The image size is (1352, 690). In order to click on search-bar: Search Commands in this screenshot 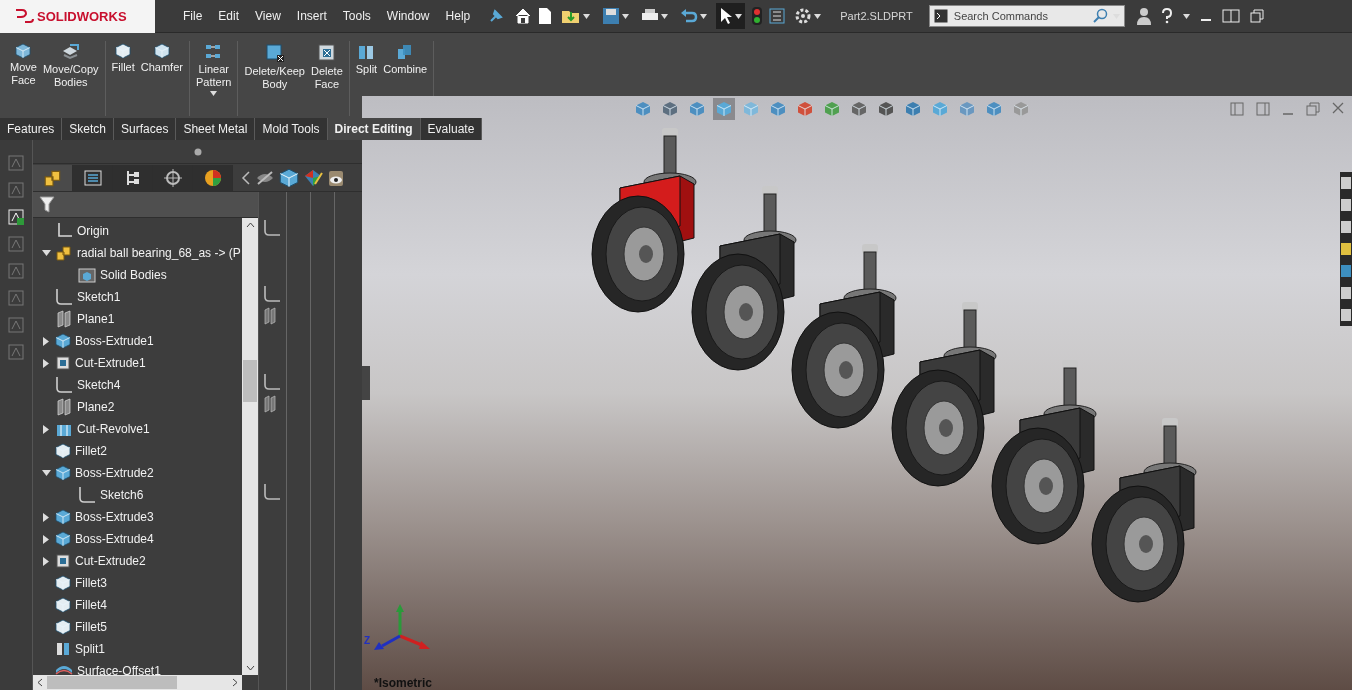, I will do `click(1026, 16)`.